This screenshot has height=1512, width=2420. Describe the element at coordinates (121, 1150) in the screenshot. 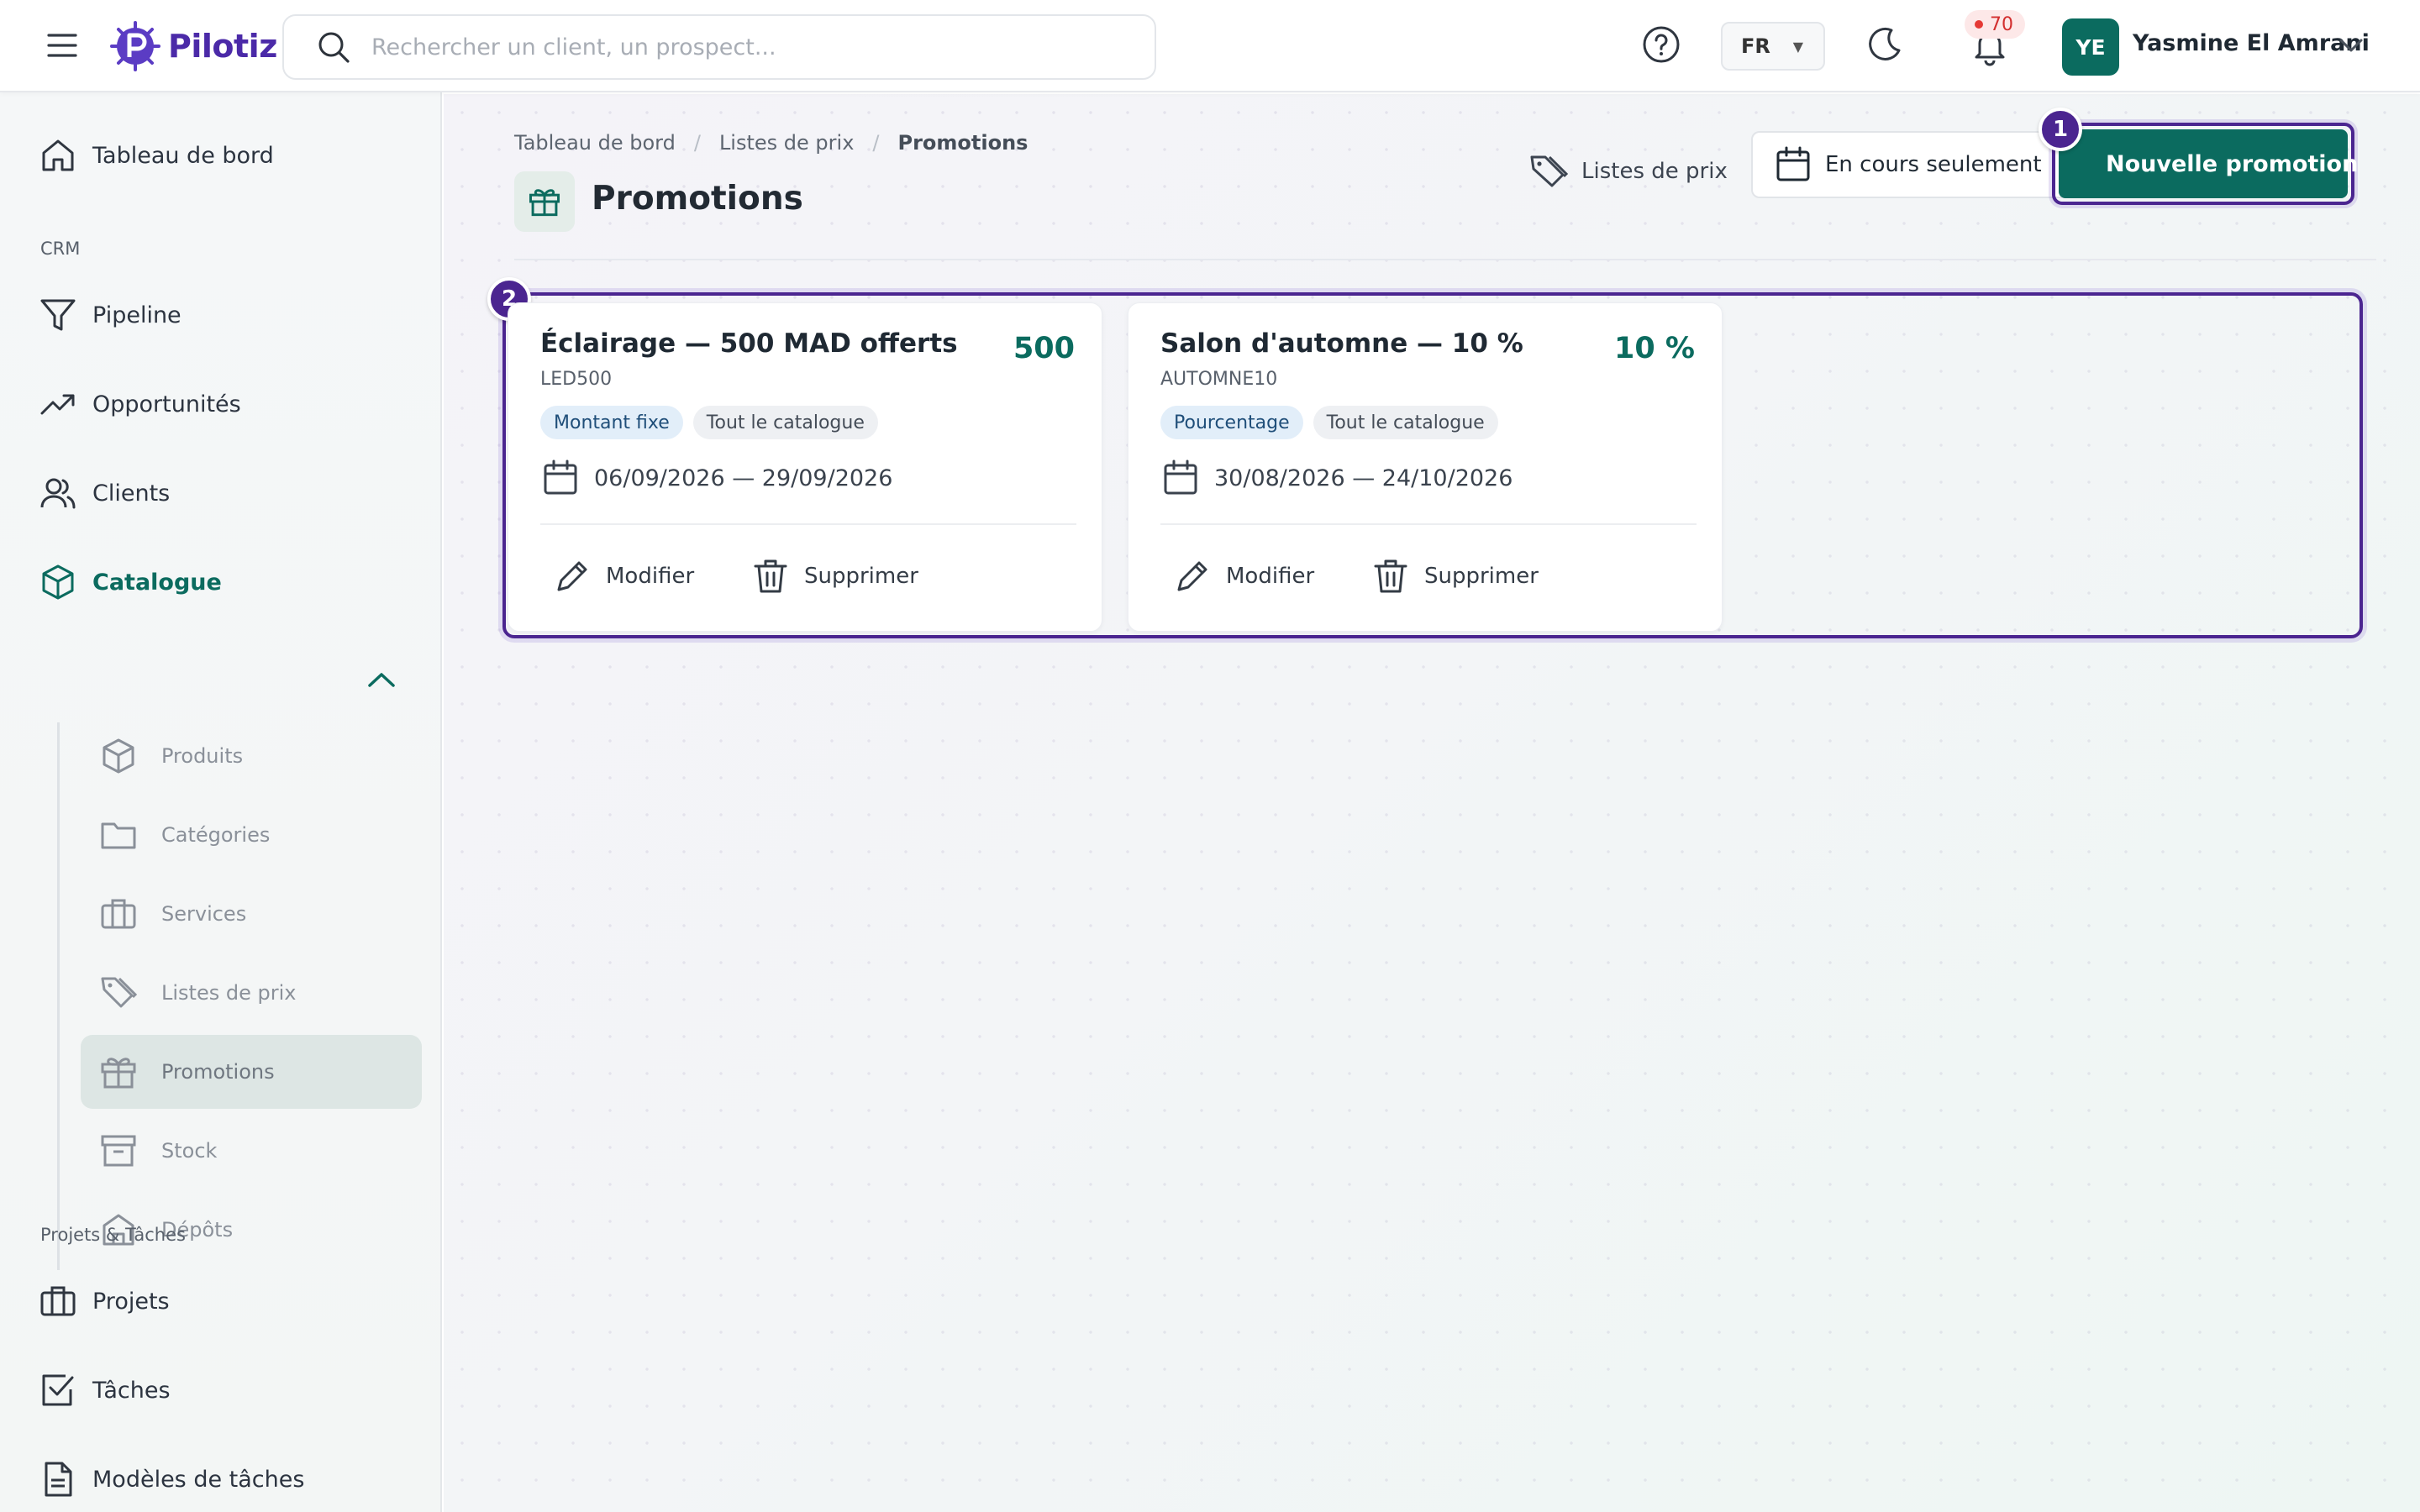

I see `archive-icon` at that location.